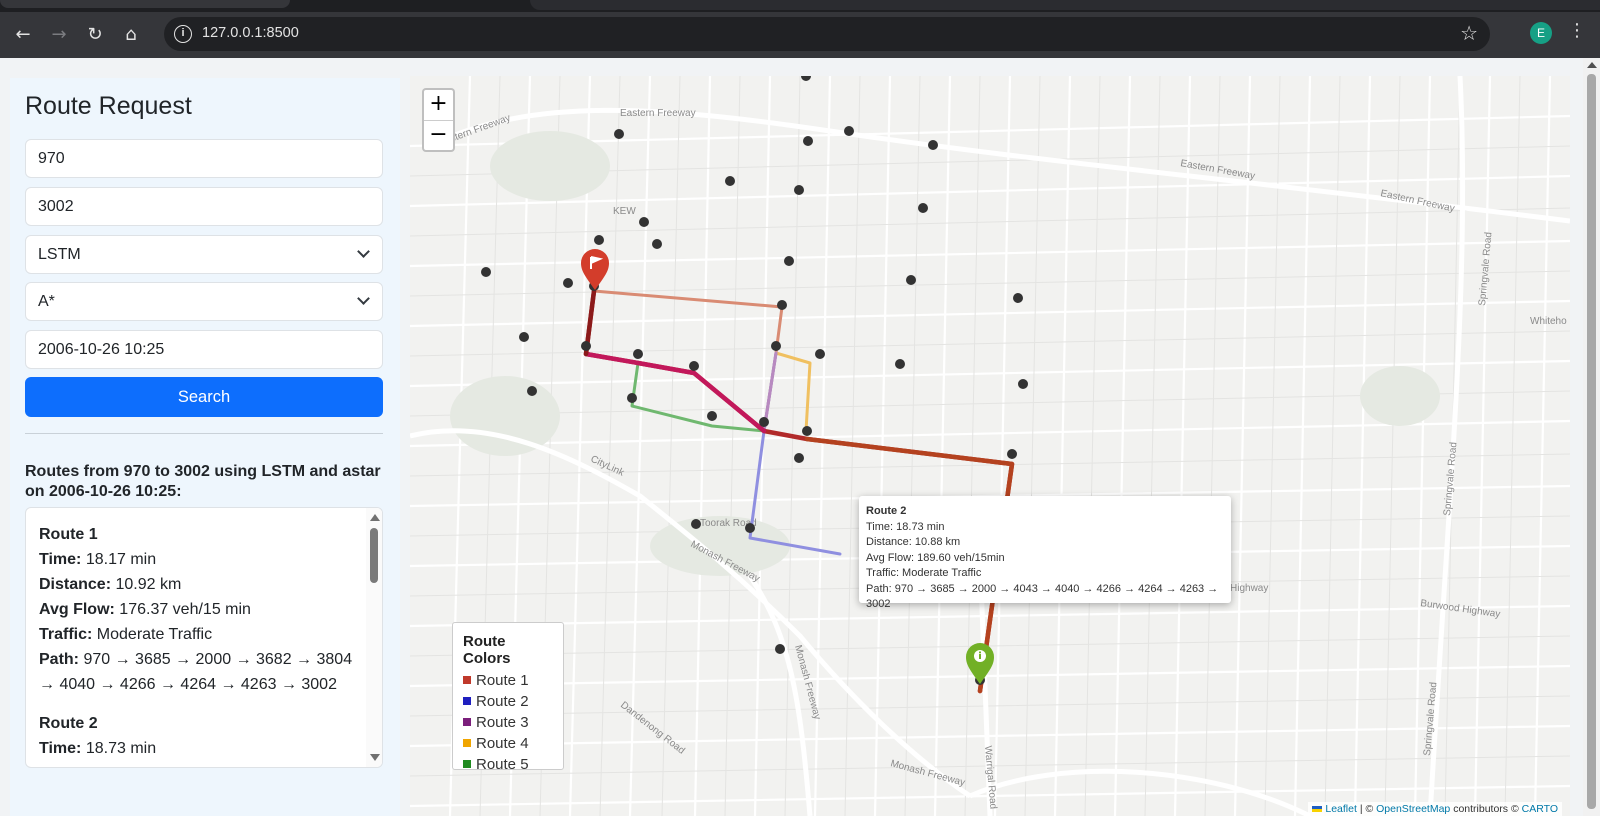 This screenshot has height=816, width=1600. What do you see at coordinates (1065, 5) in the screenshot?
I see `browser-tab-active` at bounding box center [1065, 5].